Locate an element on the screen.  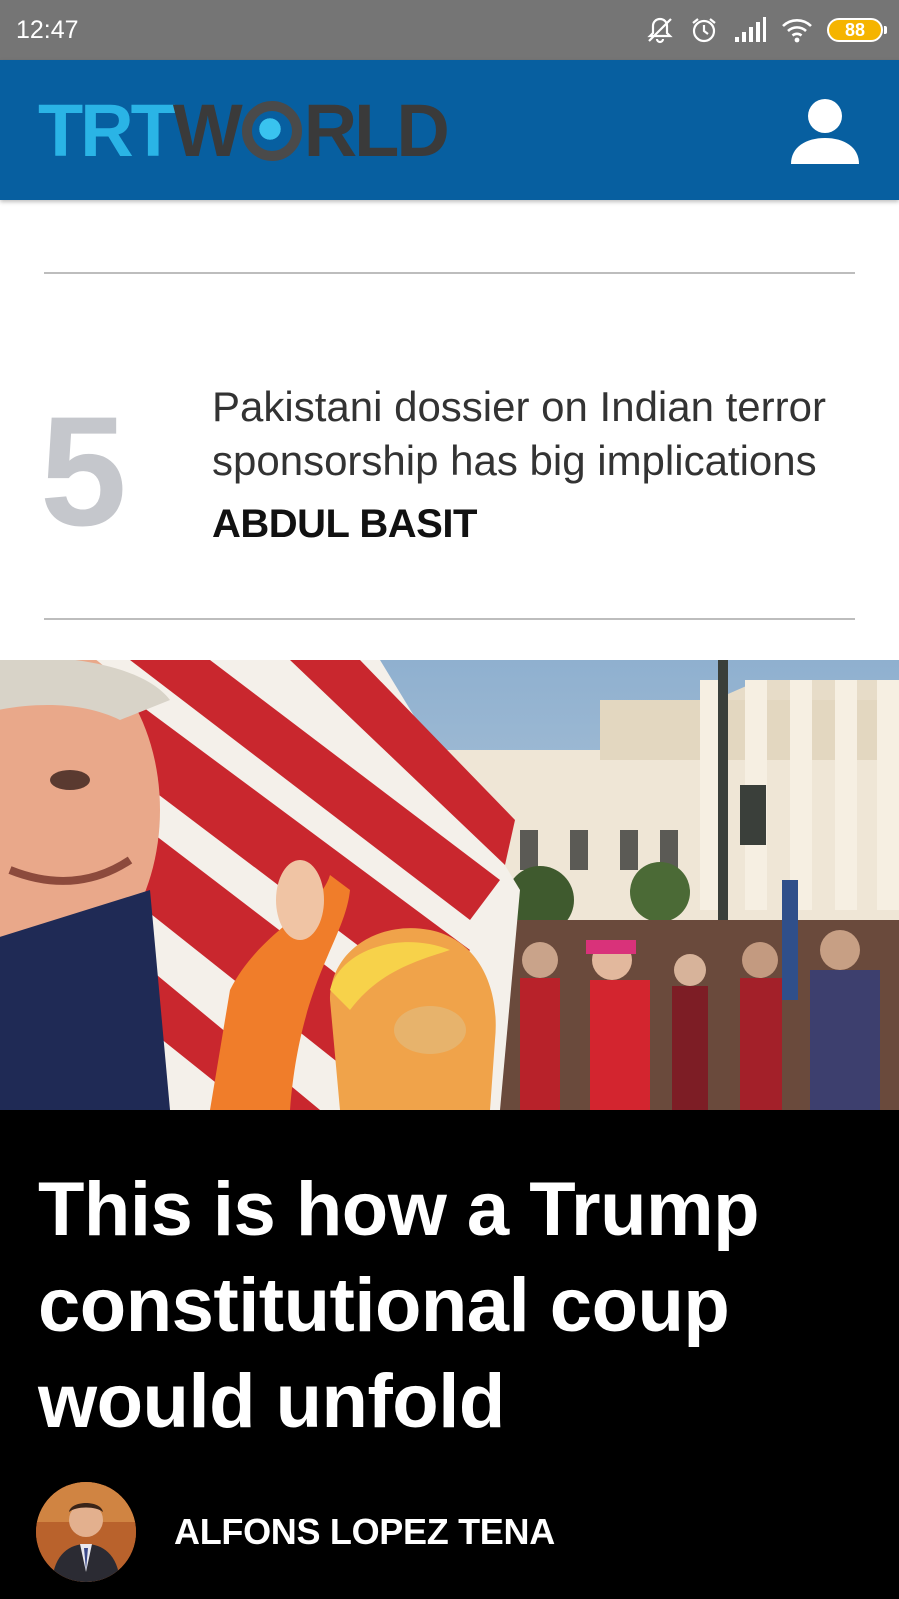
avatar is located at coordinates (86, 1532).